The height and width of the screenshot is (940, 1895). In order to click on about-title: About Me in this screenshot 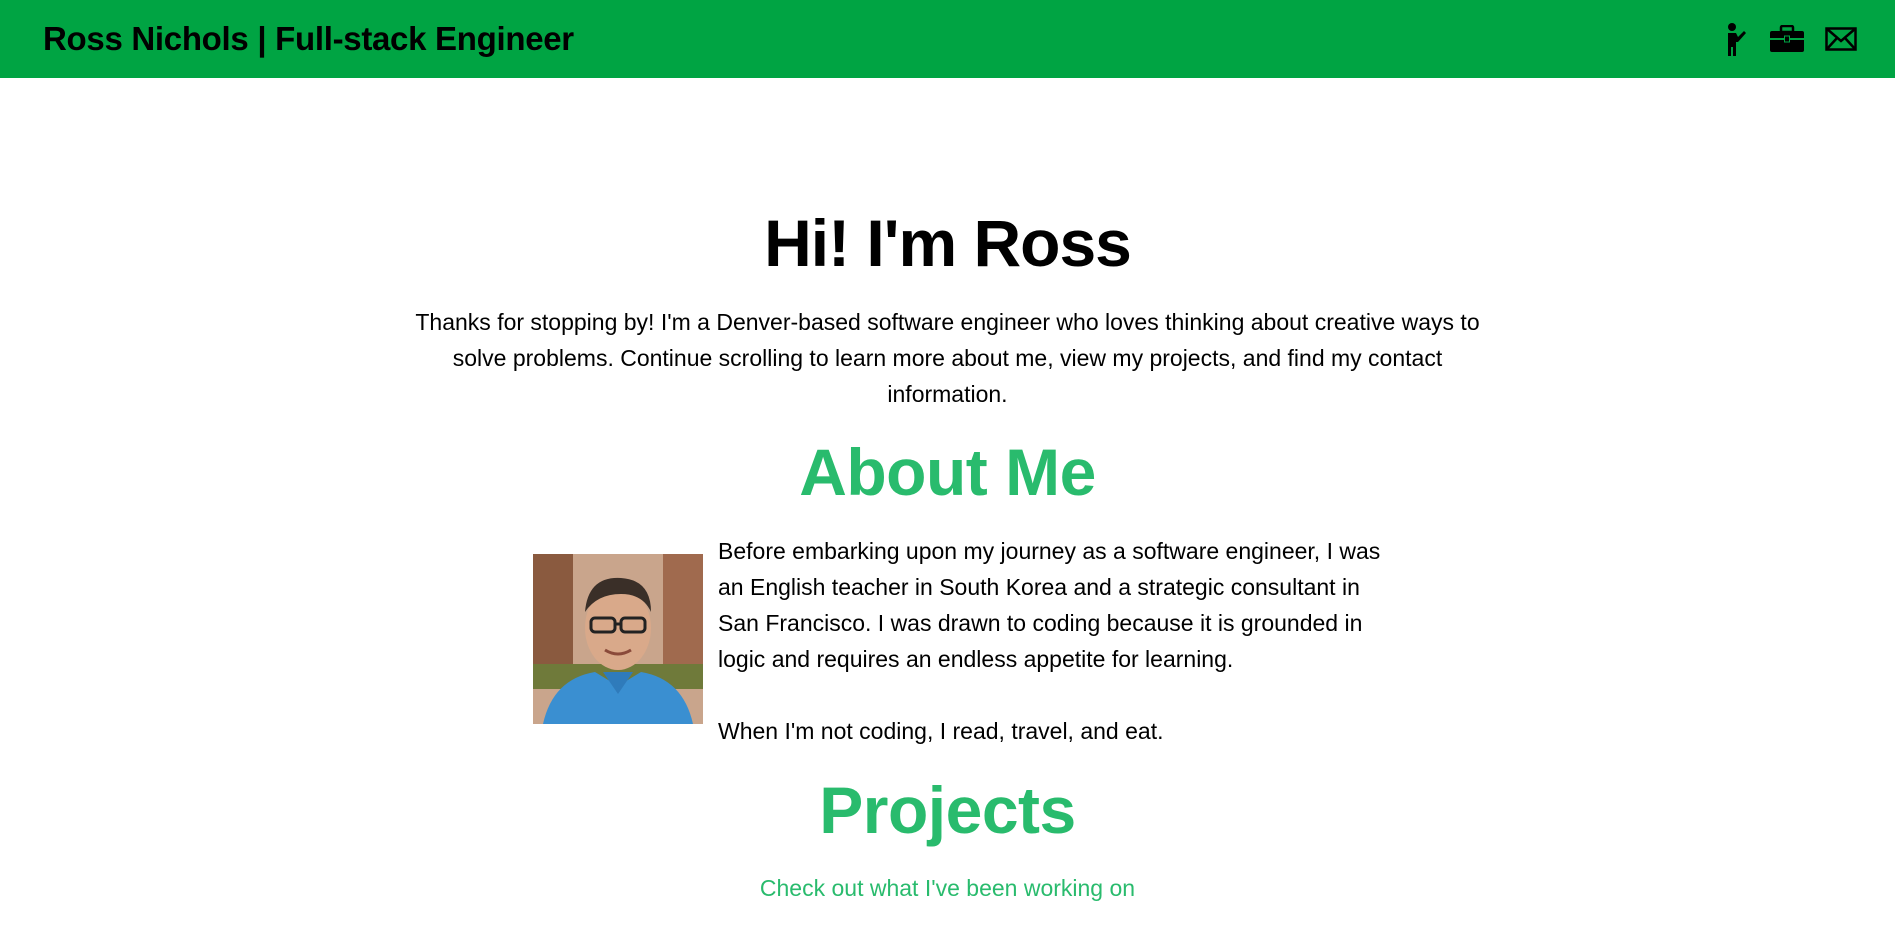, I will do `click(947, 472)`.